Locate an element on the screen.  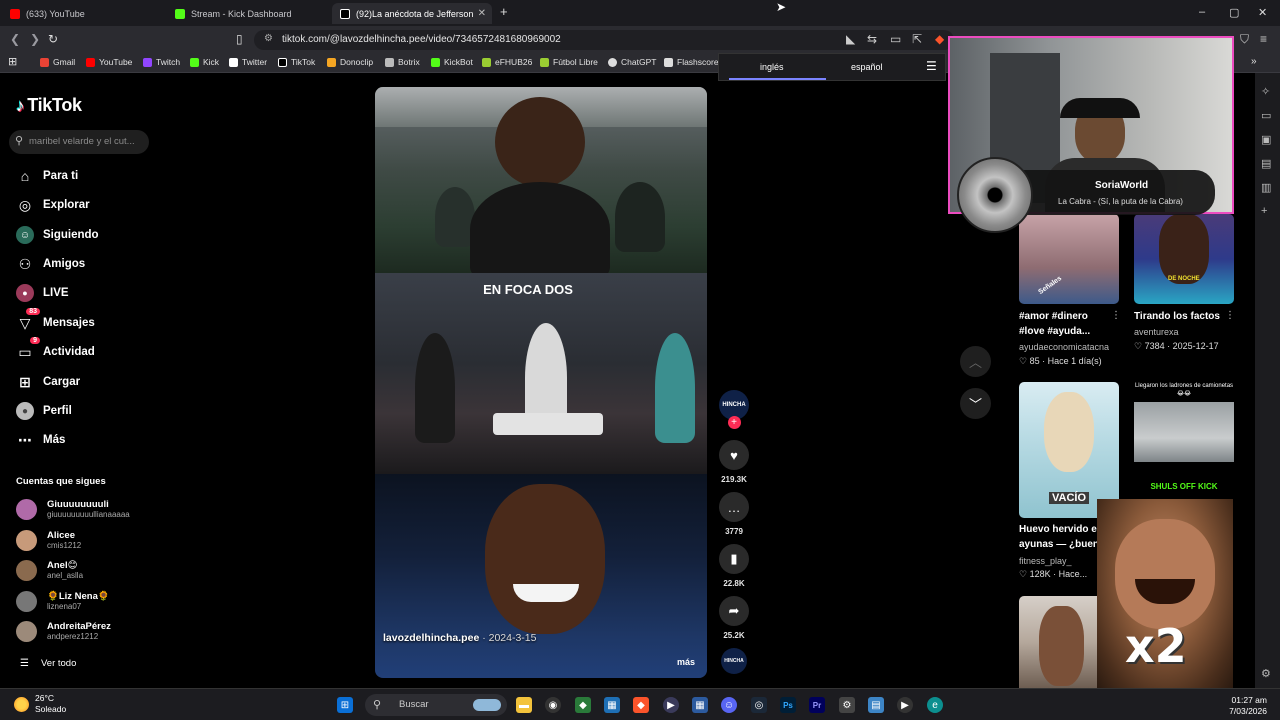
feed-title: Huevo hervido en is located at coordinates (1061, 530).